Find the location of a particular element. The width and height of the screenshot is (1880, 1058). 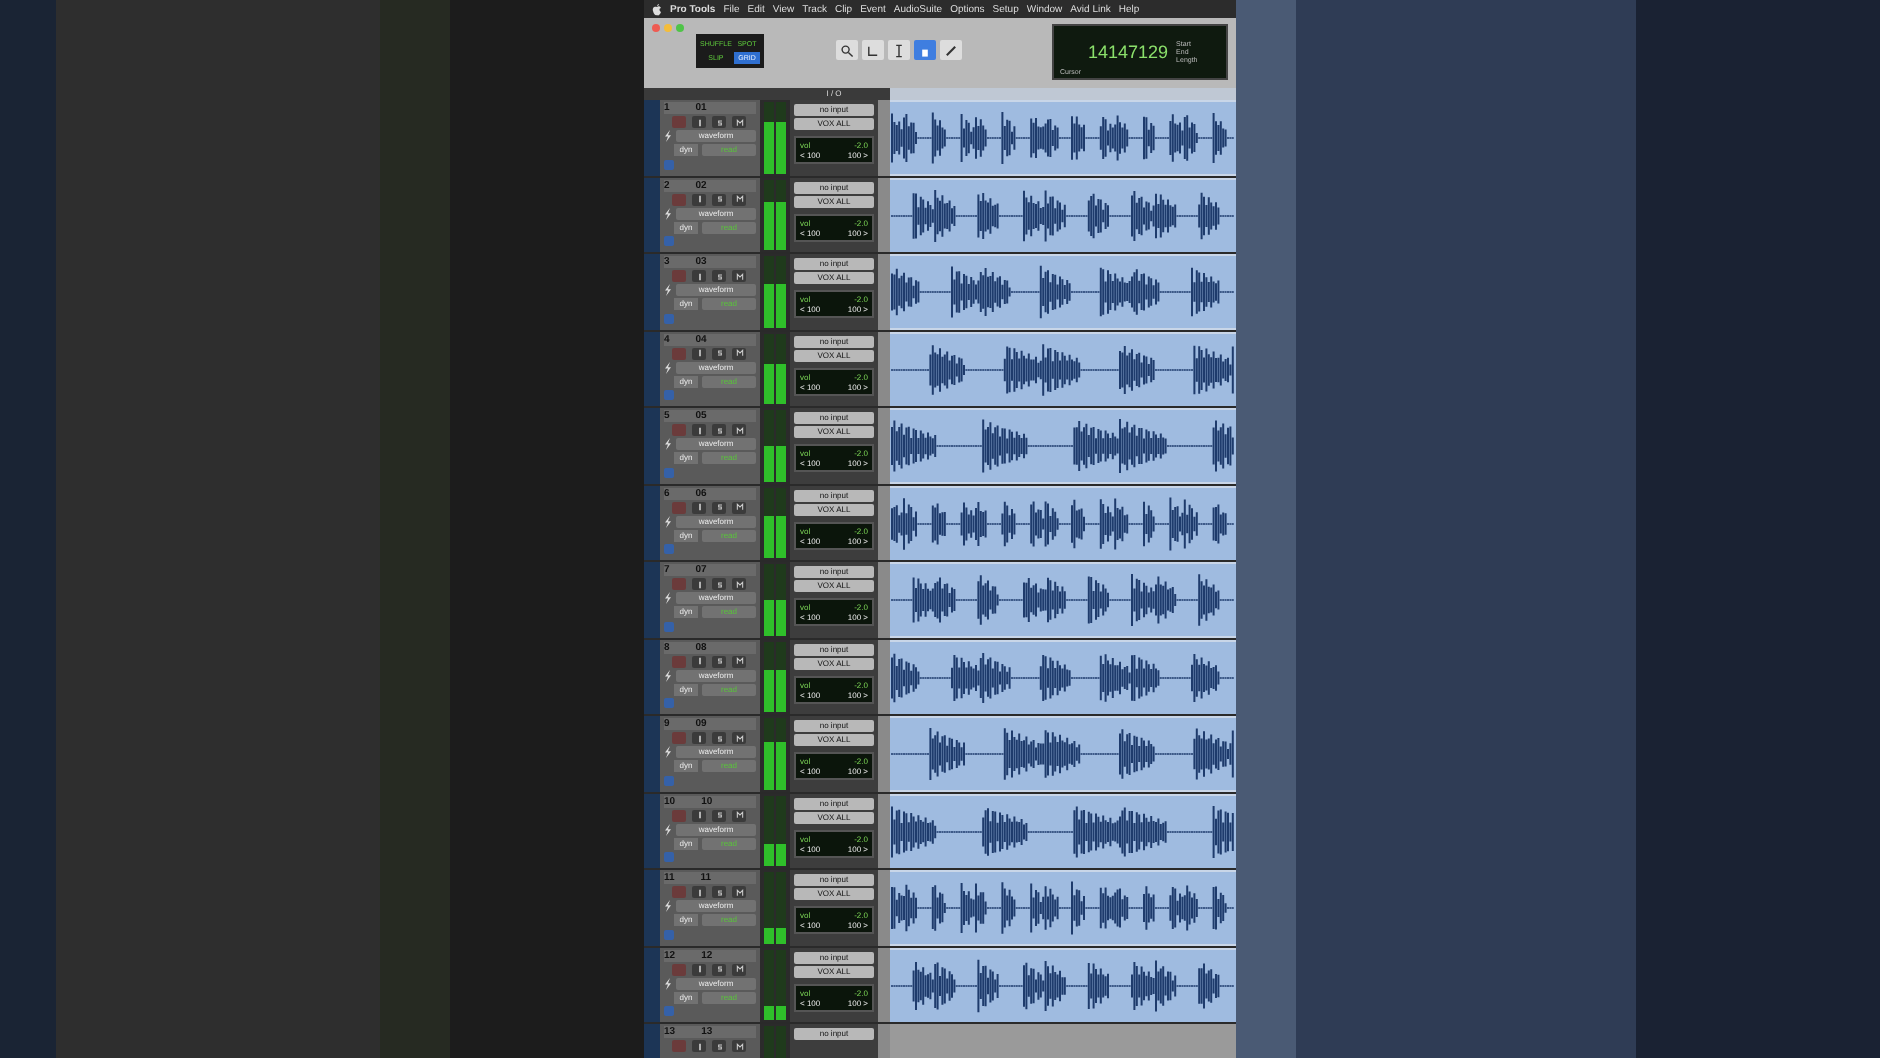

trim-icon is located at coordinates (873, 50).